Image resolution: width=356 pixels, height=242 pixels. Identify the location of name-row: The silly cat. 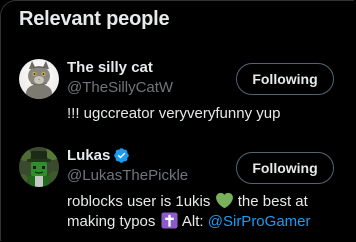
(110, 67).